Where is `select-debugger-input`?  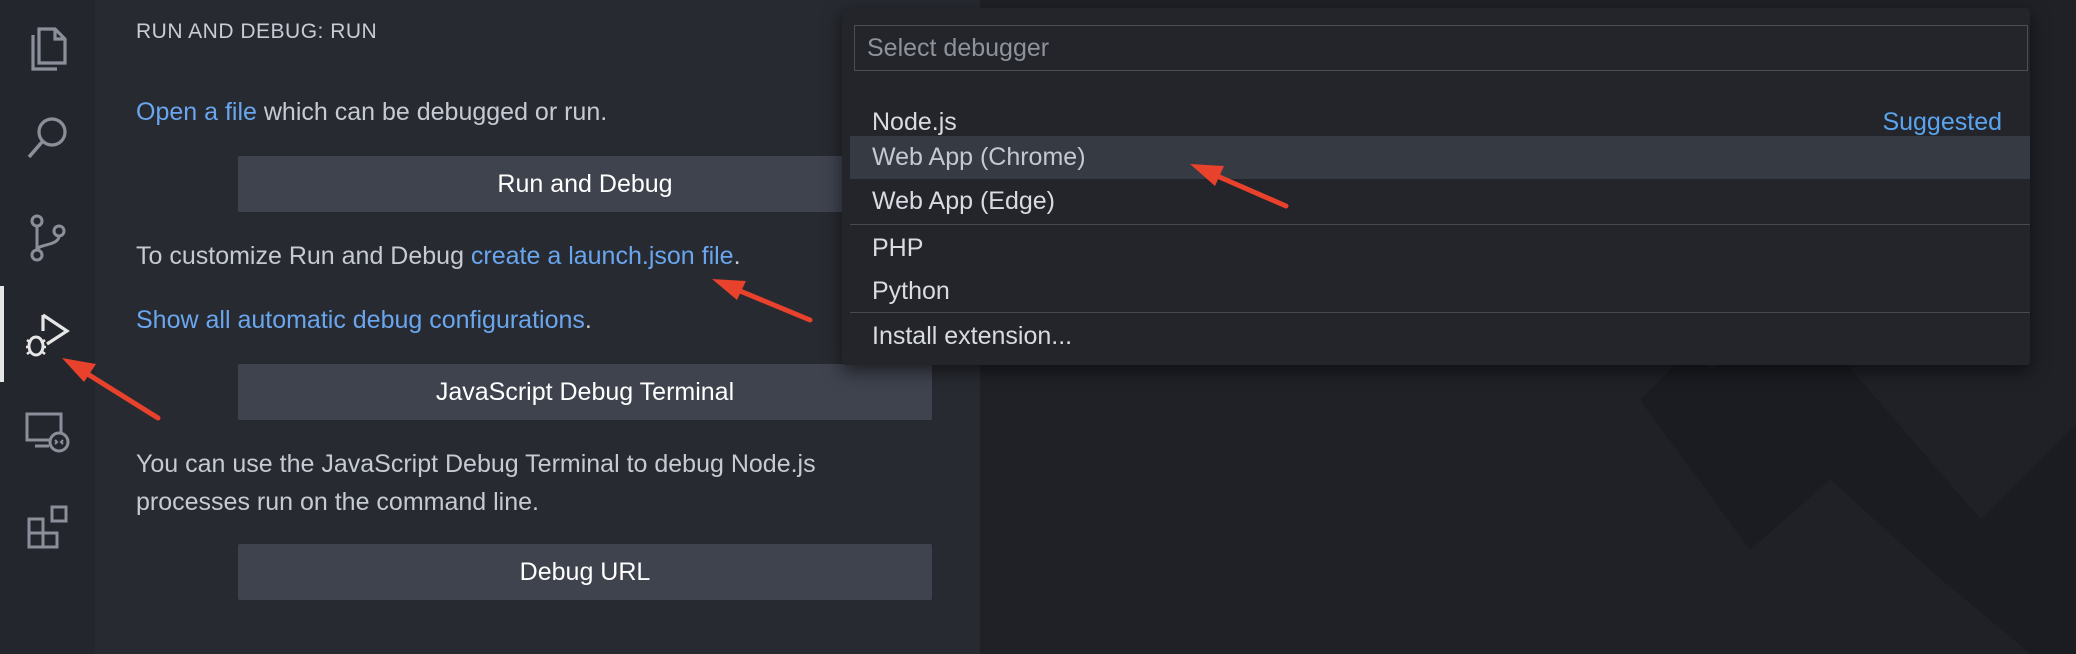
select-debugger-input is located at coordinates (1441, 48).